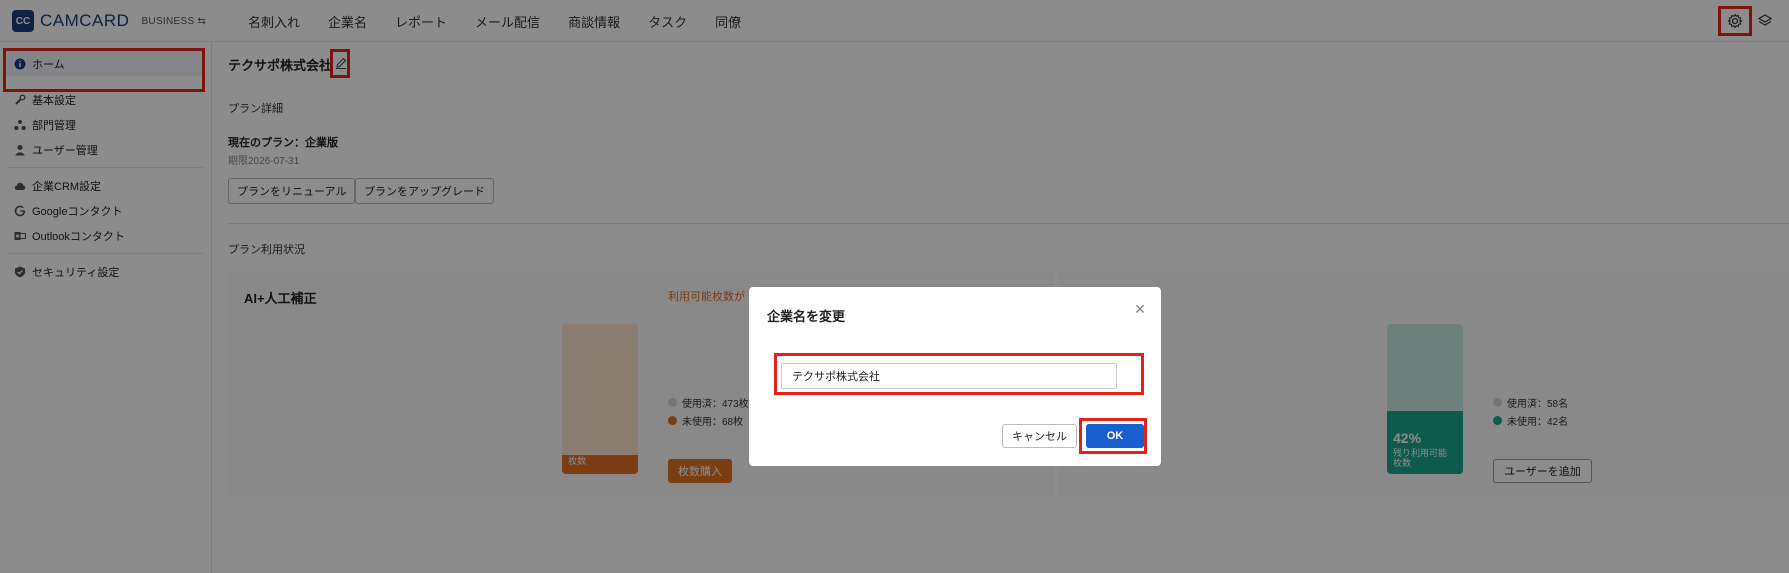 This screenshot has height=573, width=1789. What do you see at coordinates (1140, 309) in the screenshot?
I see `close-icon: ✕` at bounding box center [1140, 309].